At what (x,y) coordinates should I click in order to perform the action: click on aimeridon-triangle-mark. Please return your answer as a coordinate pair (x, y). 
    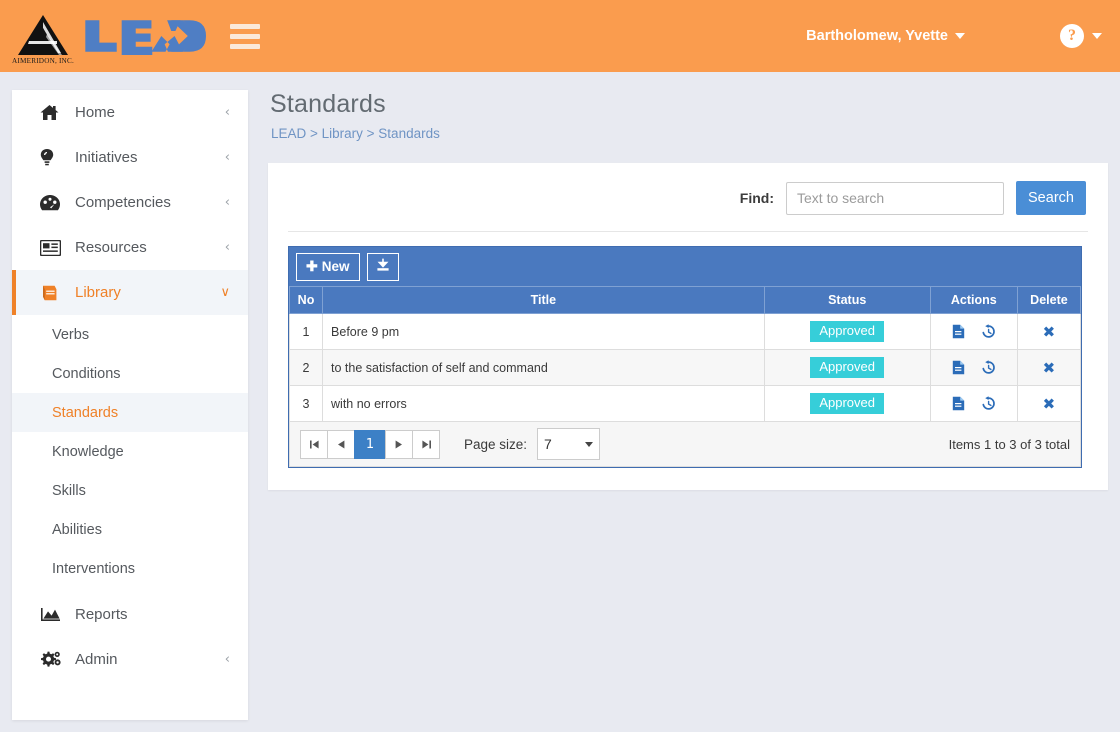
    Looking at the image, I should click on (43, 35).